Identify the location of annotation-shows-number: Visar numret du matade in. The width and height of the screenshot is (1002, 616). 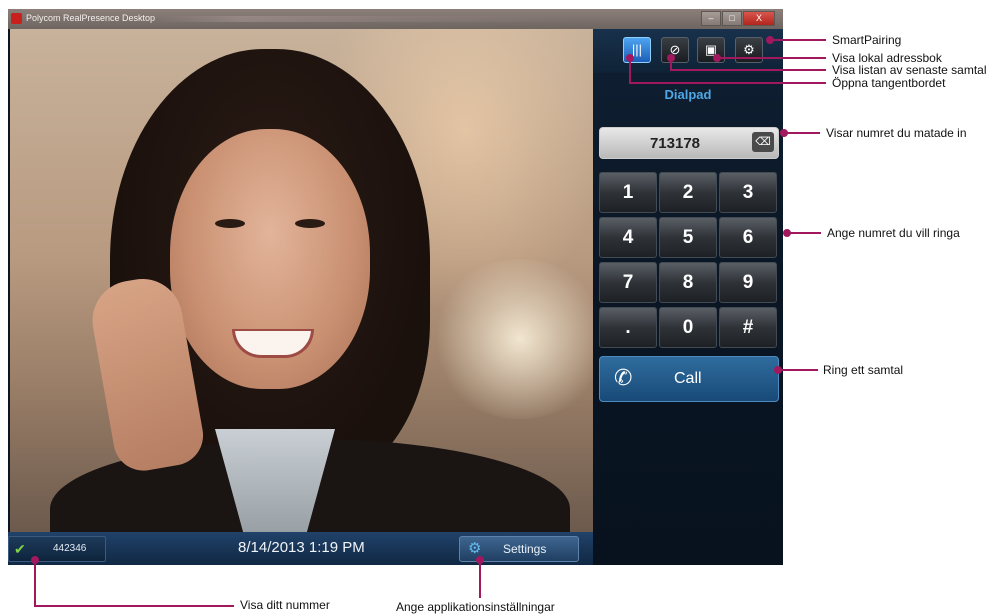
(896, 133).